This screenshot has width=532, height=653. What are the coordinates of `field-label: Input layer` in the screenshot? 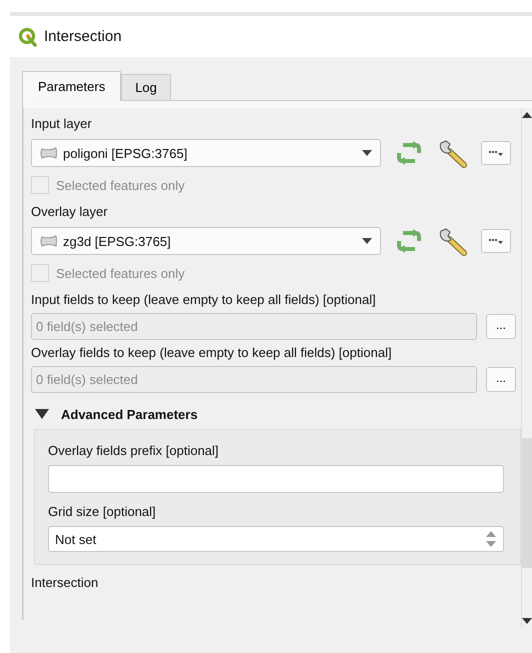 It's located at (62, 124).